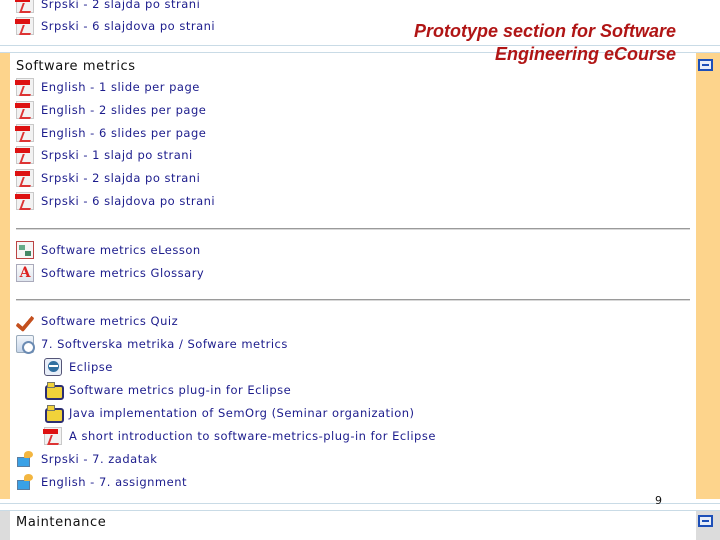 This screenshot has height=540, width=720. What do you see at coordinates (25, 344) in the screenshot?
I see `resource-folder-icon` at bounding box center [25, 344].